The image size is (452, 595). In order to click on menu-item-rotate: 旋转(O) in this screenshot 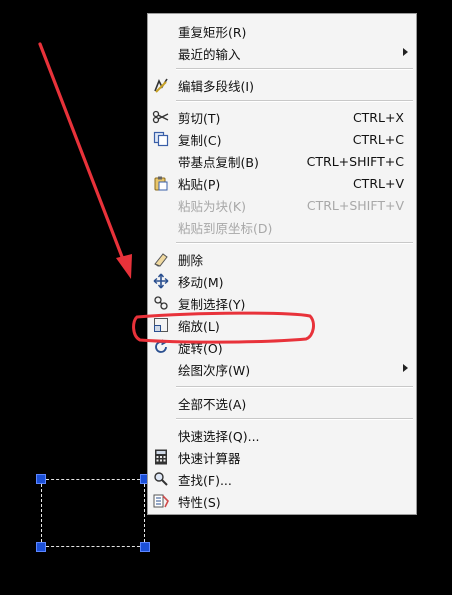, I will do `click(282, 347)`.